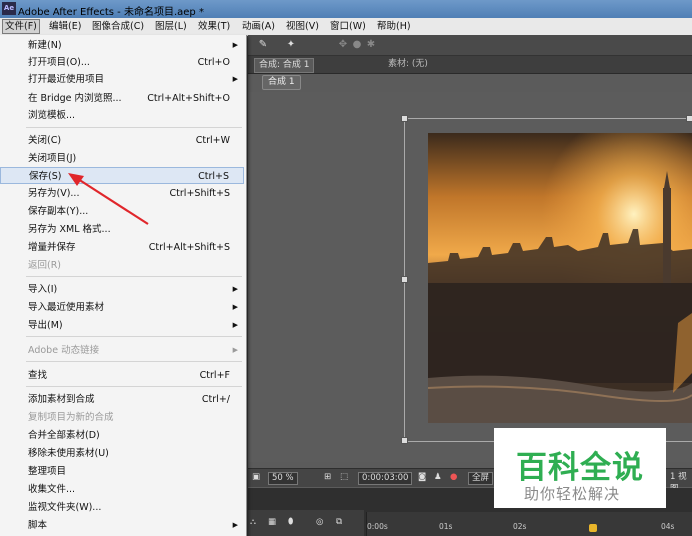 The height and width of the screenshot is (536, 692). Describe the element at coordinates (404, 440) in the screenshot. I see `bounds-handle-bottom-left` at that location.